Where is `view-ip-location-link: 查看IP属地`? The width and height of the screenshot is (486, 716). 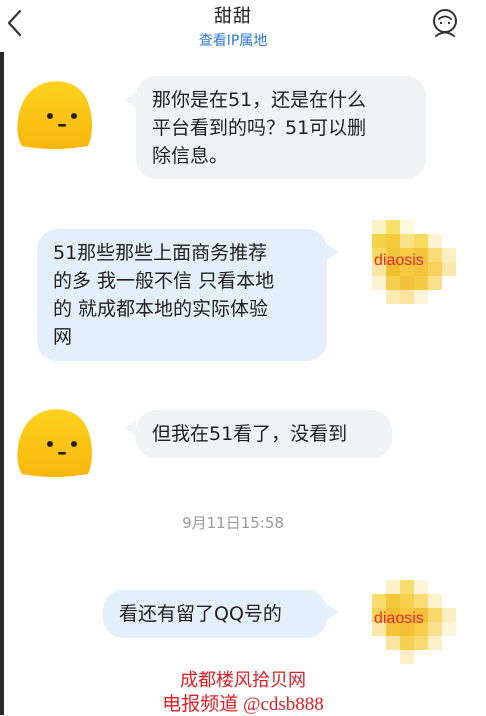
view-ip-location-link: 查看IP属地 is located at coordinates (233, 40).